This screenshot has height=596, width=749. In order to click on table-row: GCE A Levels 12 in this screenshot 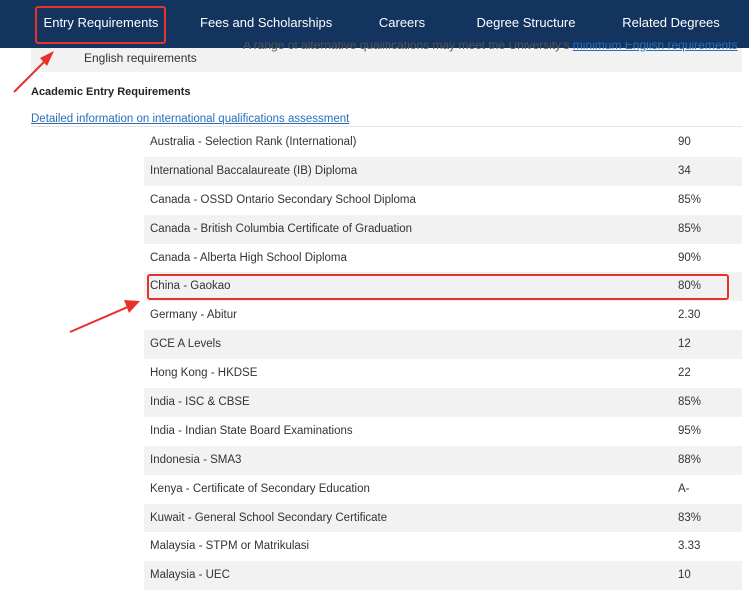, I will do `click(443, 345)`.